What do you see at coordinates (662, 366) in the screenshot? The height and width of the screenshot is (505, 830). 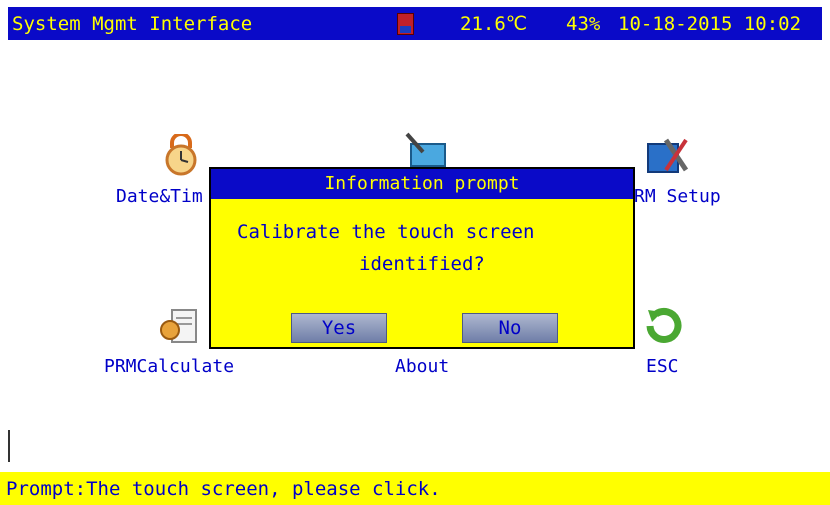 I see `app-esc-label: ESC` at bounding box center [662, 366].